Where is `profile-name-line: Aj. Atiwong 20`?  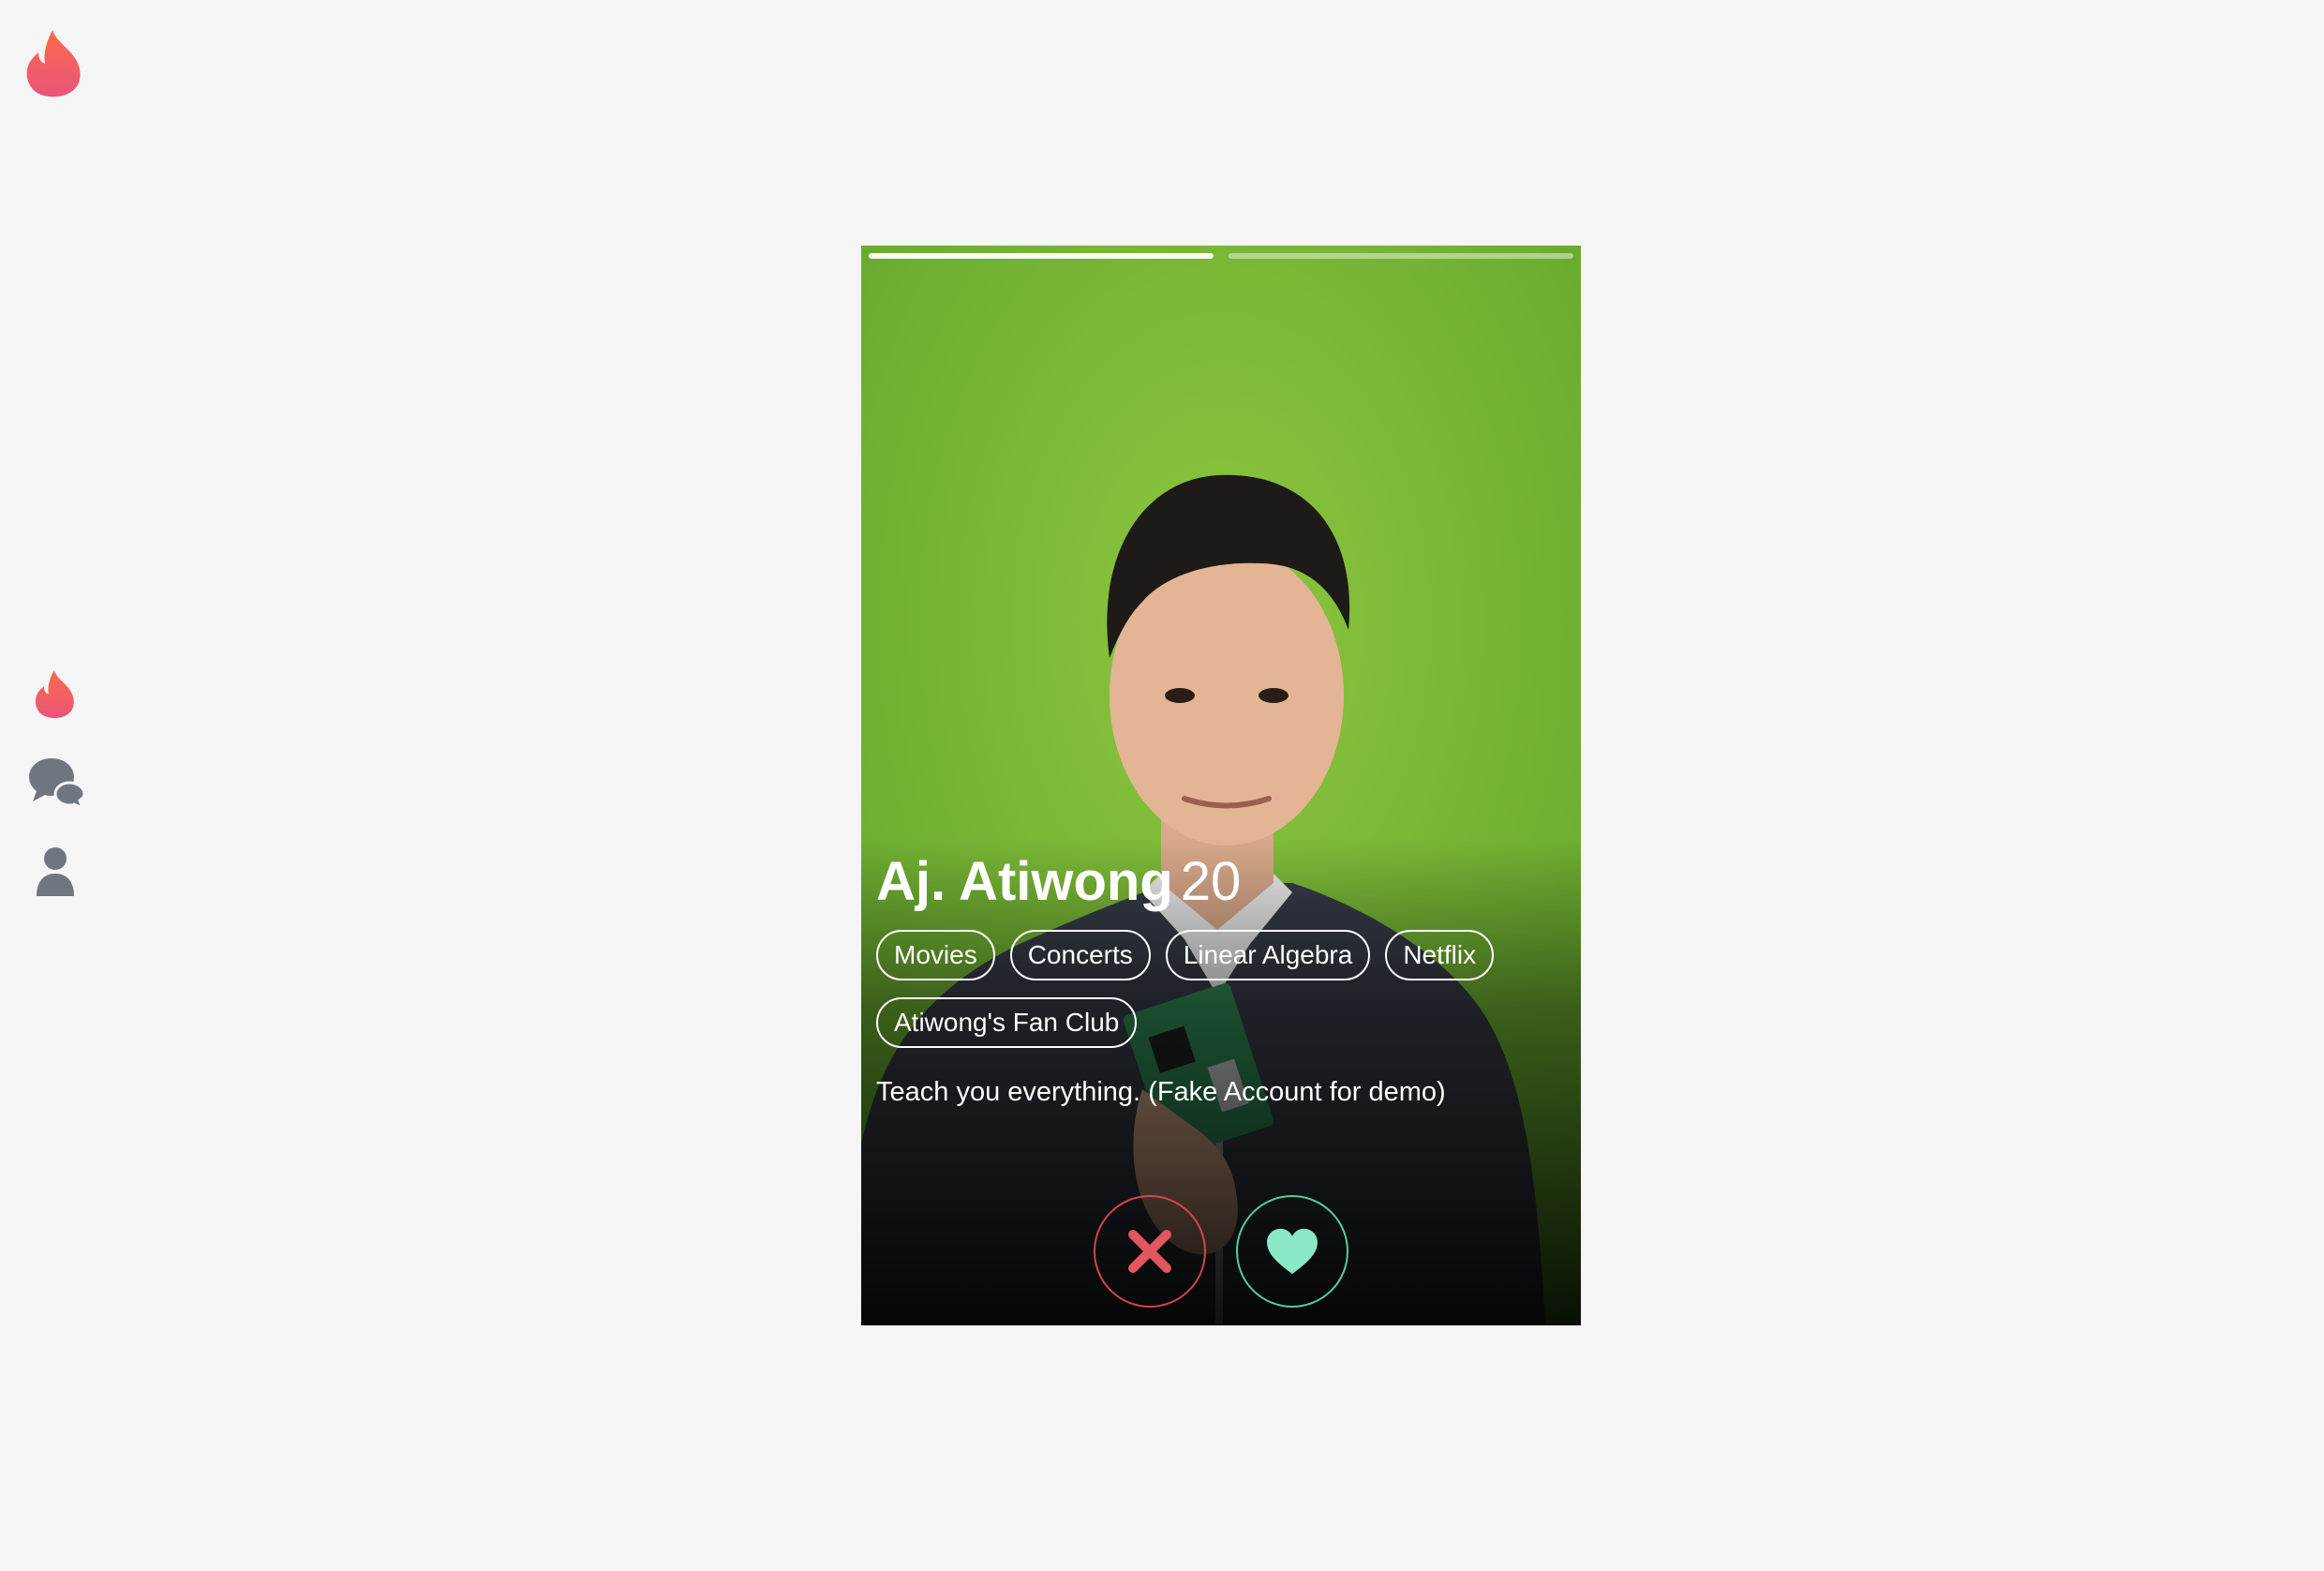 profile-name-line: Aj. Atiwong 20 is located at coordinates (1221, 882).